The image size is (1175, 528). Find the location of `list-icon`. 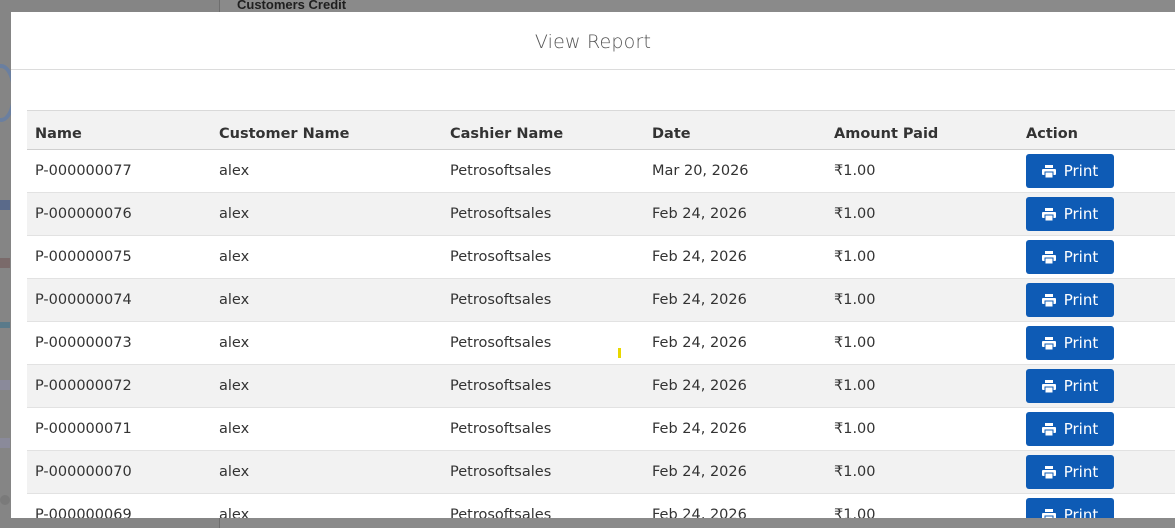

list-icon is located at coordinates (5, 325).